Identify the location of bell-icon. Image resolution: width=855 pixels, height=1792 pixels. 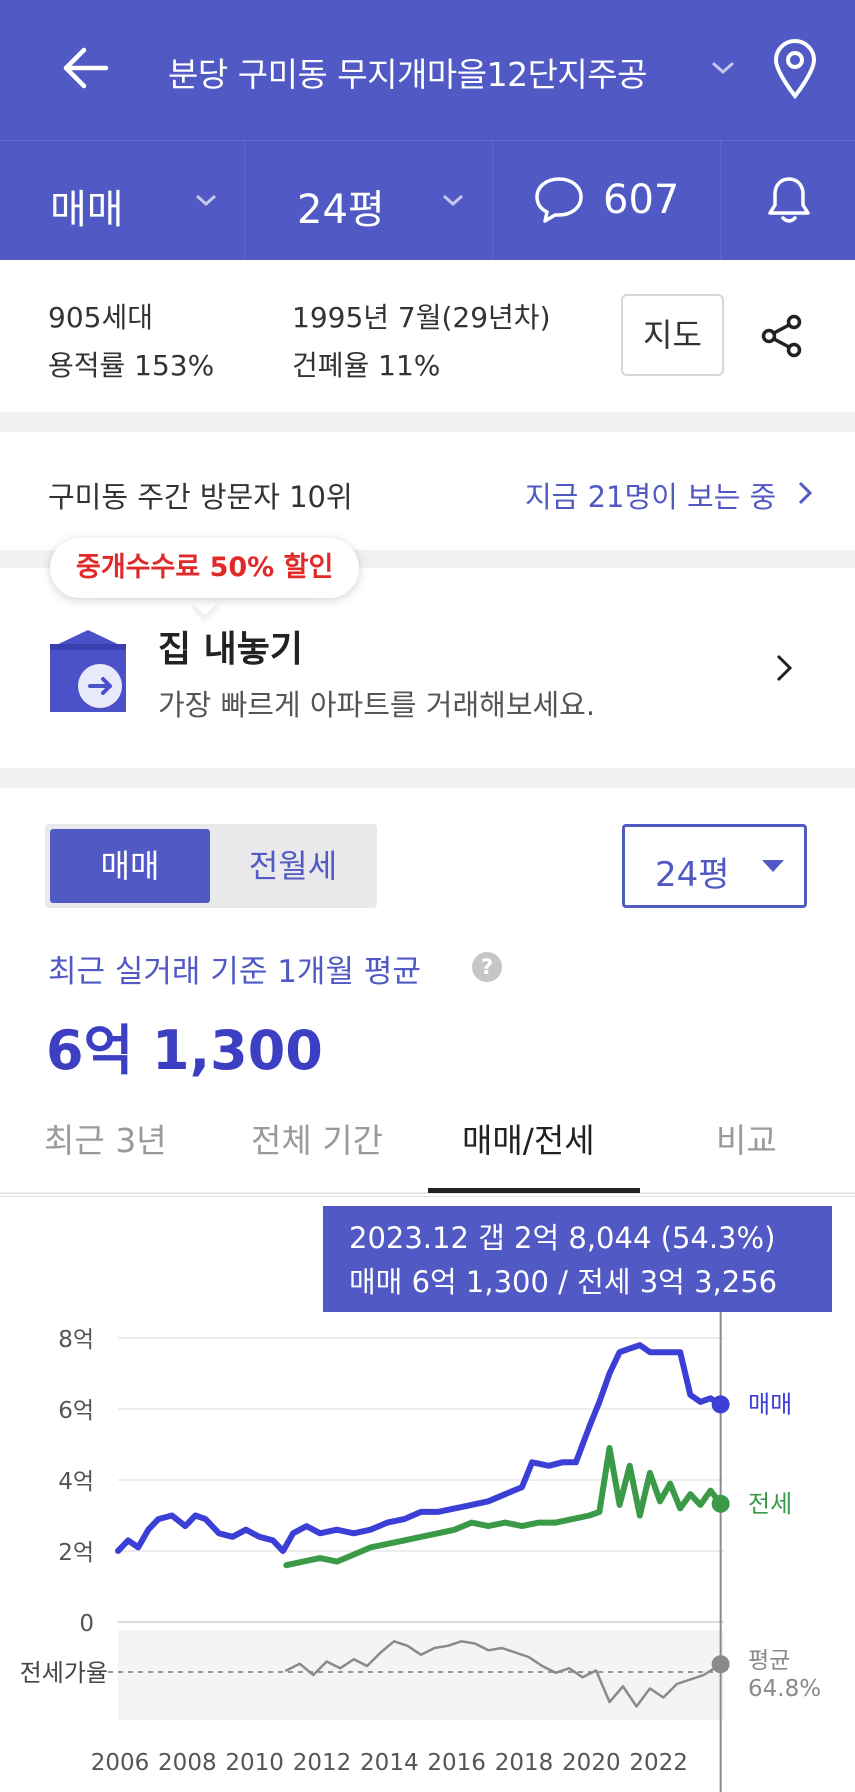
(789, 200).